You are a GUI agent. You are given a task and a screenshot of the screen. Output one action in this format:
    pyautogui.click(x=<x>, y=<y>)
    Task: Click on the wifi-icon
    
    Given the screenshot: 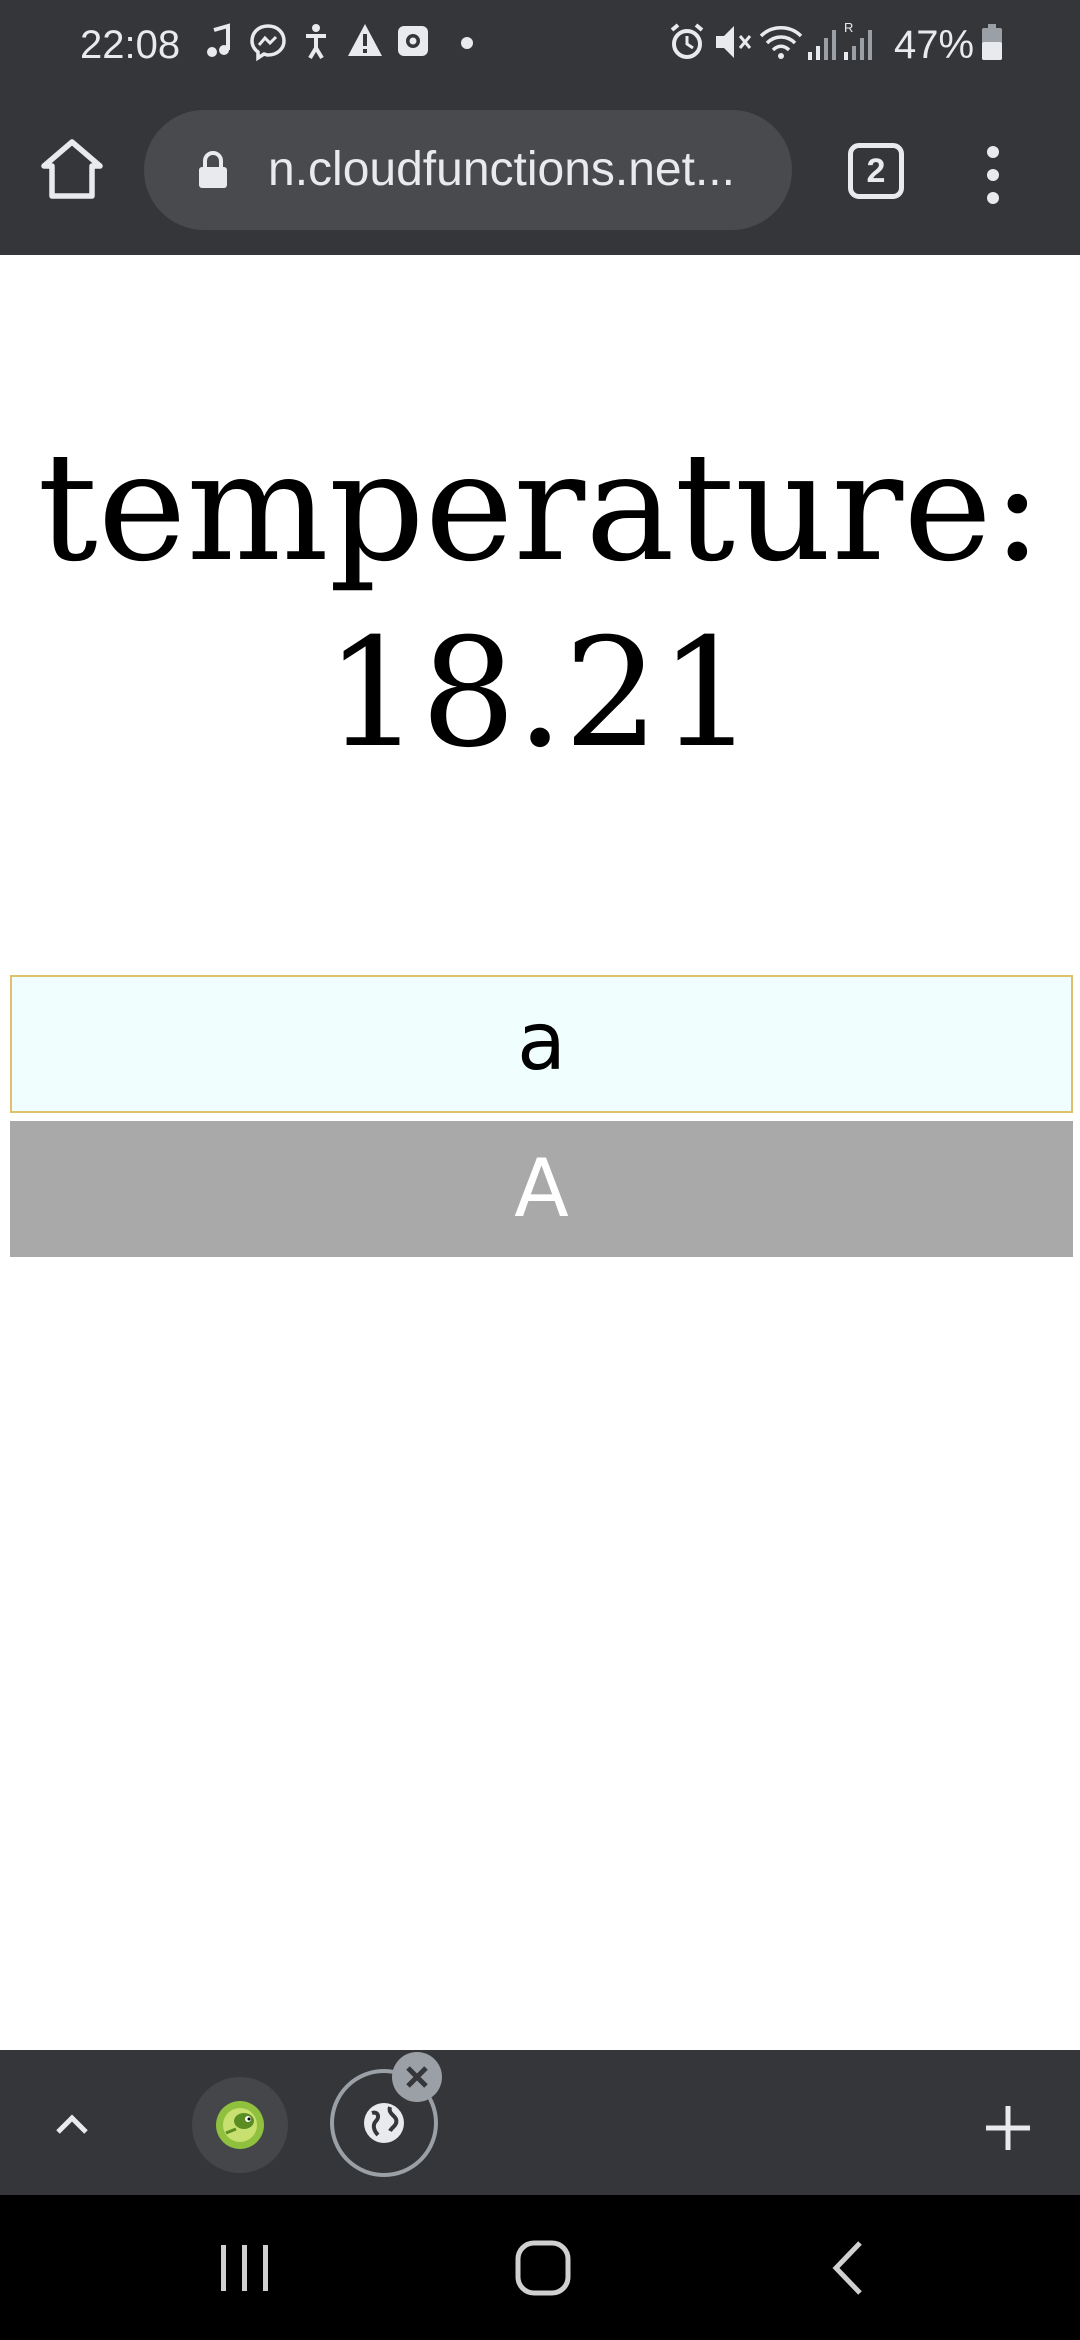 What is the action you would take?
    pyautogui.click(x=781, y=42)
    